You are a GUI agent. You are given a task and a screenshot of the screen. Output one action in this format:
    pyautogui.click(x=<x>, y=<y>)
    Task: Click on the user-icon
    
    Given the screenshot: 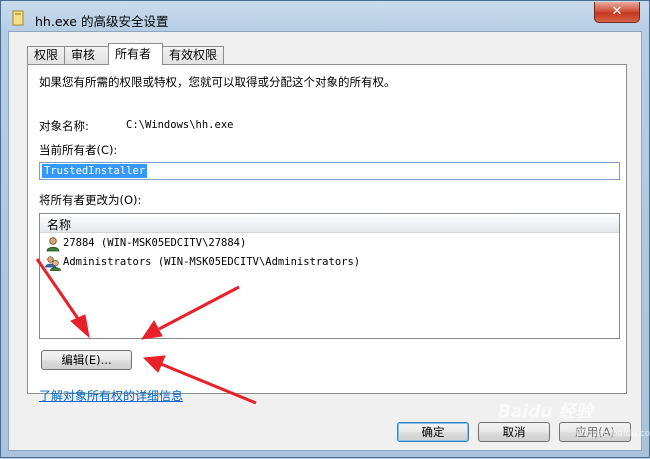 What is the action you would take?
    pyautogui.click(x=53, y=244)
    